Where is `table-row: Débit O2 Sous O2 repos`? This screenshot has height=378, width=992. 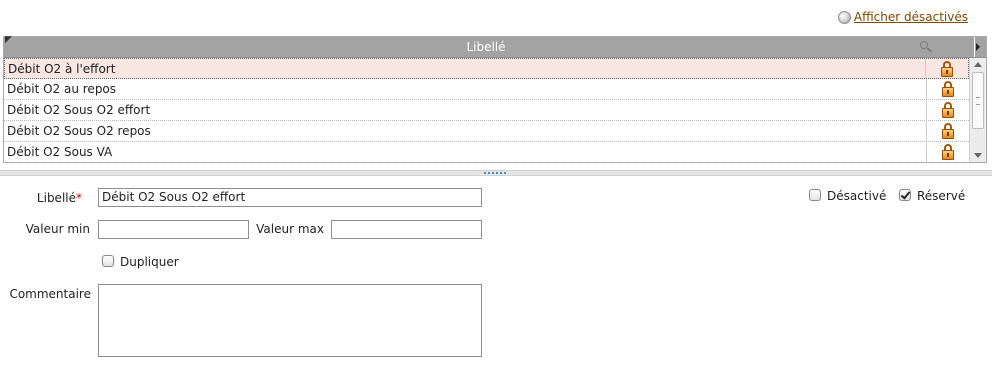 table-row: Débit O2 Sous O2 repos is located at coordinates (486, 131).